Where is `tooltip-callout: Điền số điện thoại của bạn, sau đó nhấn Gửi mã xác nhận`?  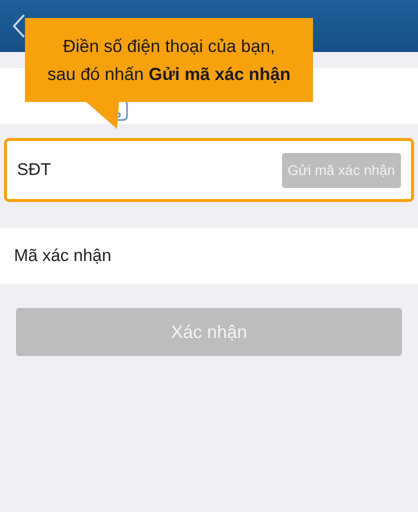
tooltip-callout: Điền số điện thoại của bạn, sau đó nhấn Gửi mã xác nhận is located at coordinates (169, 60).